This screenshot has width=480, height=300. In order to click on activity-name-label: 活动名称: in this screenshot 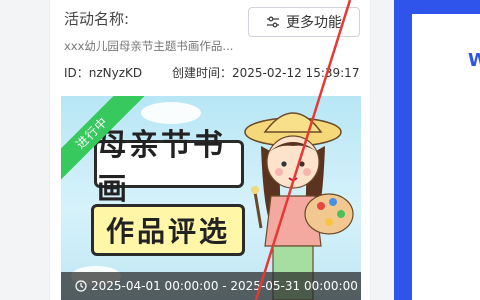, I will do `click(97, 19)`.